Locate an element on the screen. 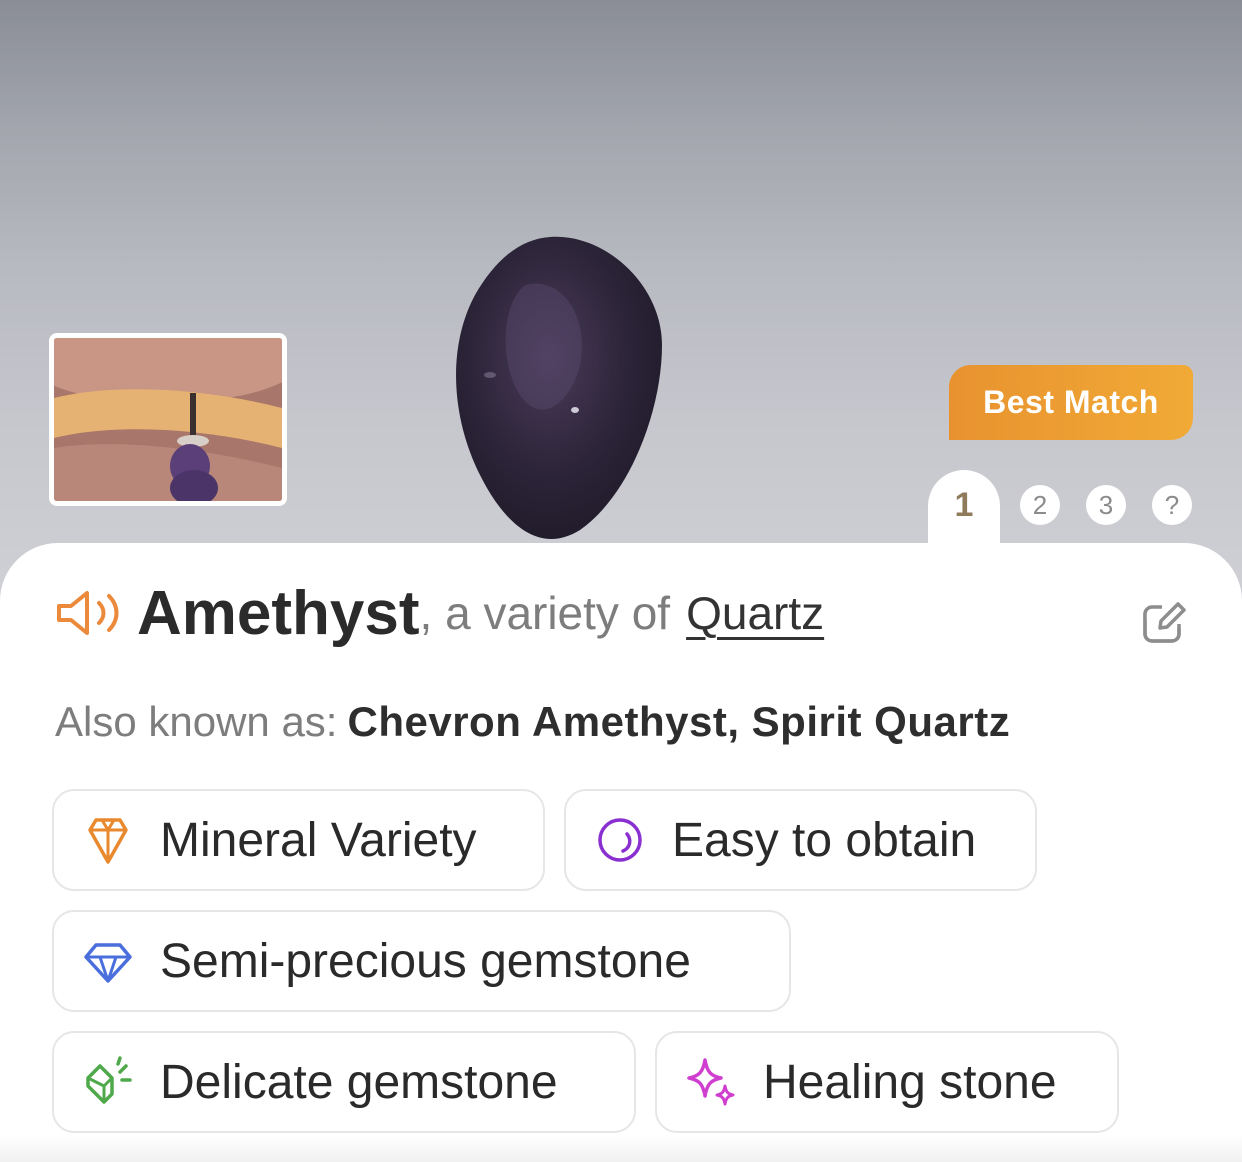 This screenshot has height=1162, width=1242. tag-label: Delicate gemstone is located at coordinates (359, 1082).